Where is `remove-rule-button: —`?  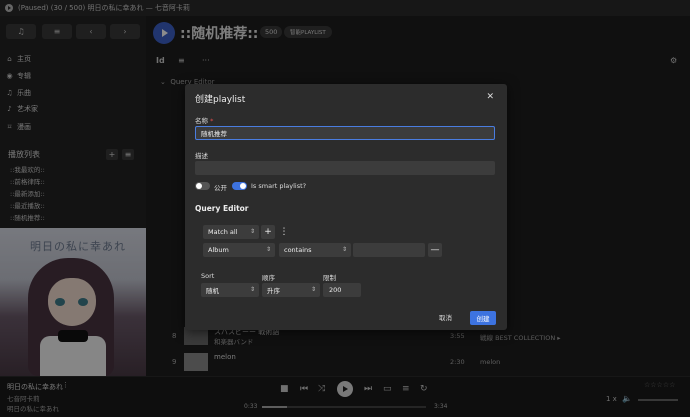
remove-rule-button: — is located at coordinates (435, 250).